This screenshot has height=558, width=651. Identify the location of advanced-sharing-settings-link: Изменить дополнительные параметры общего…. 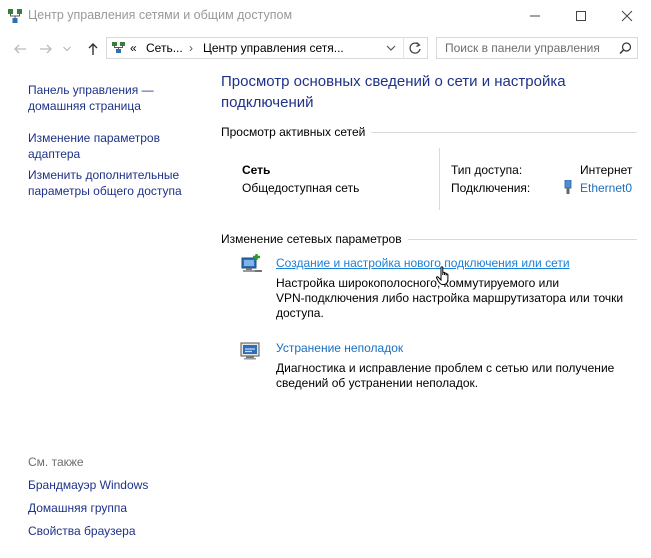
(105, 183).